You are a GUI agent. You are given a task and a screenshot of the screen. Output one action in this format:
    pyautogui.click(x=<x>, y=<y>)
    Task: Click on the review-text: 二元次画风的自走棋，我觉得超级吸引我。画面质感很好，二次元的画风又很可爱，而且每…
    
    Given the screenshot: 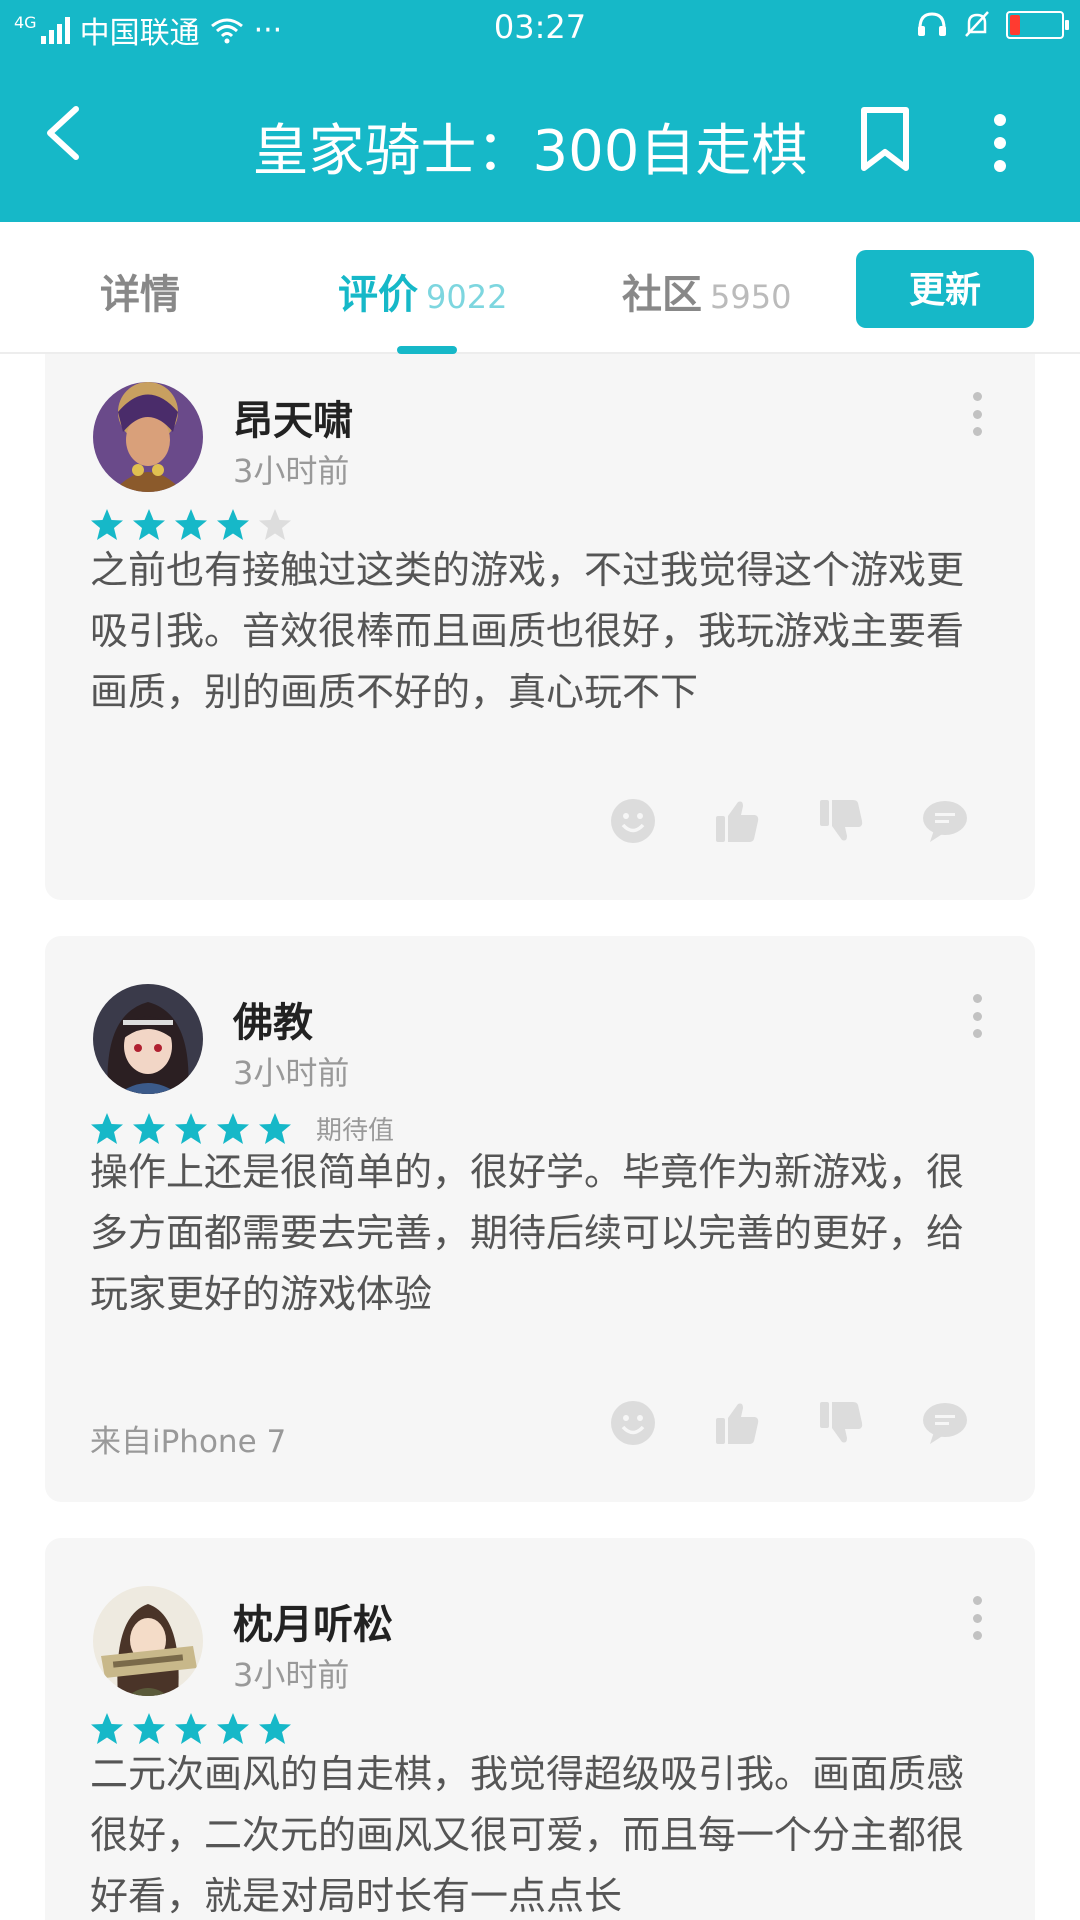 What is the action you would take?
    pyautogui.click(x=540, y=1832)
    